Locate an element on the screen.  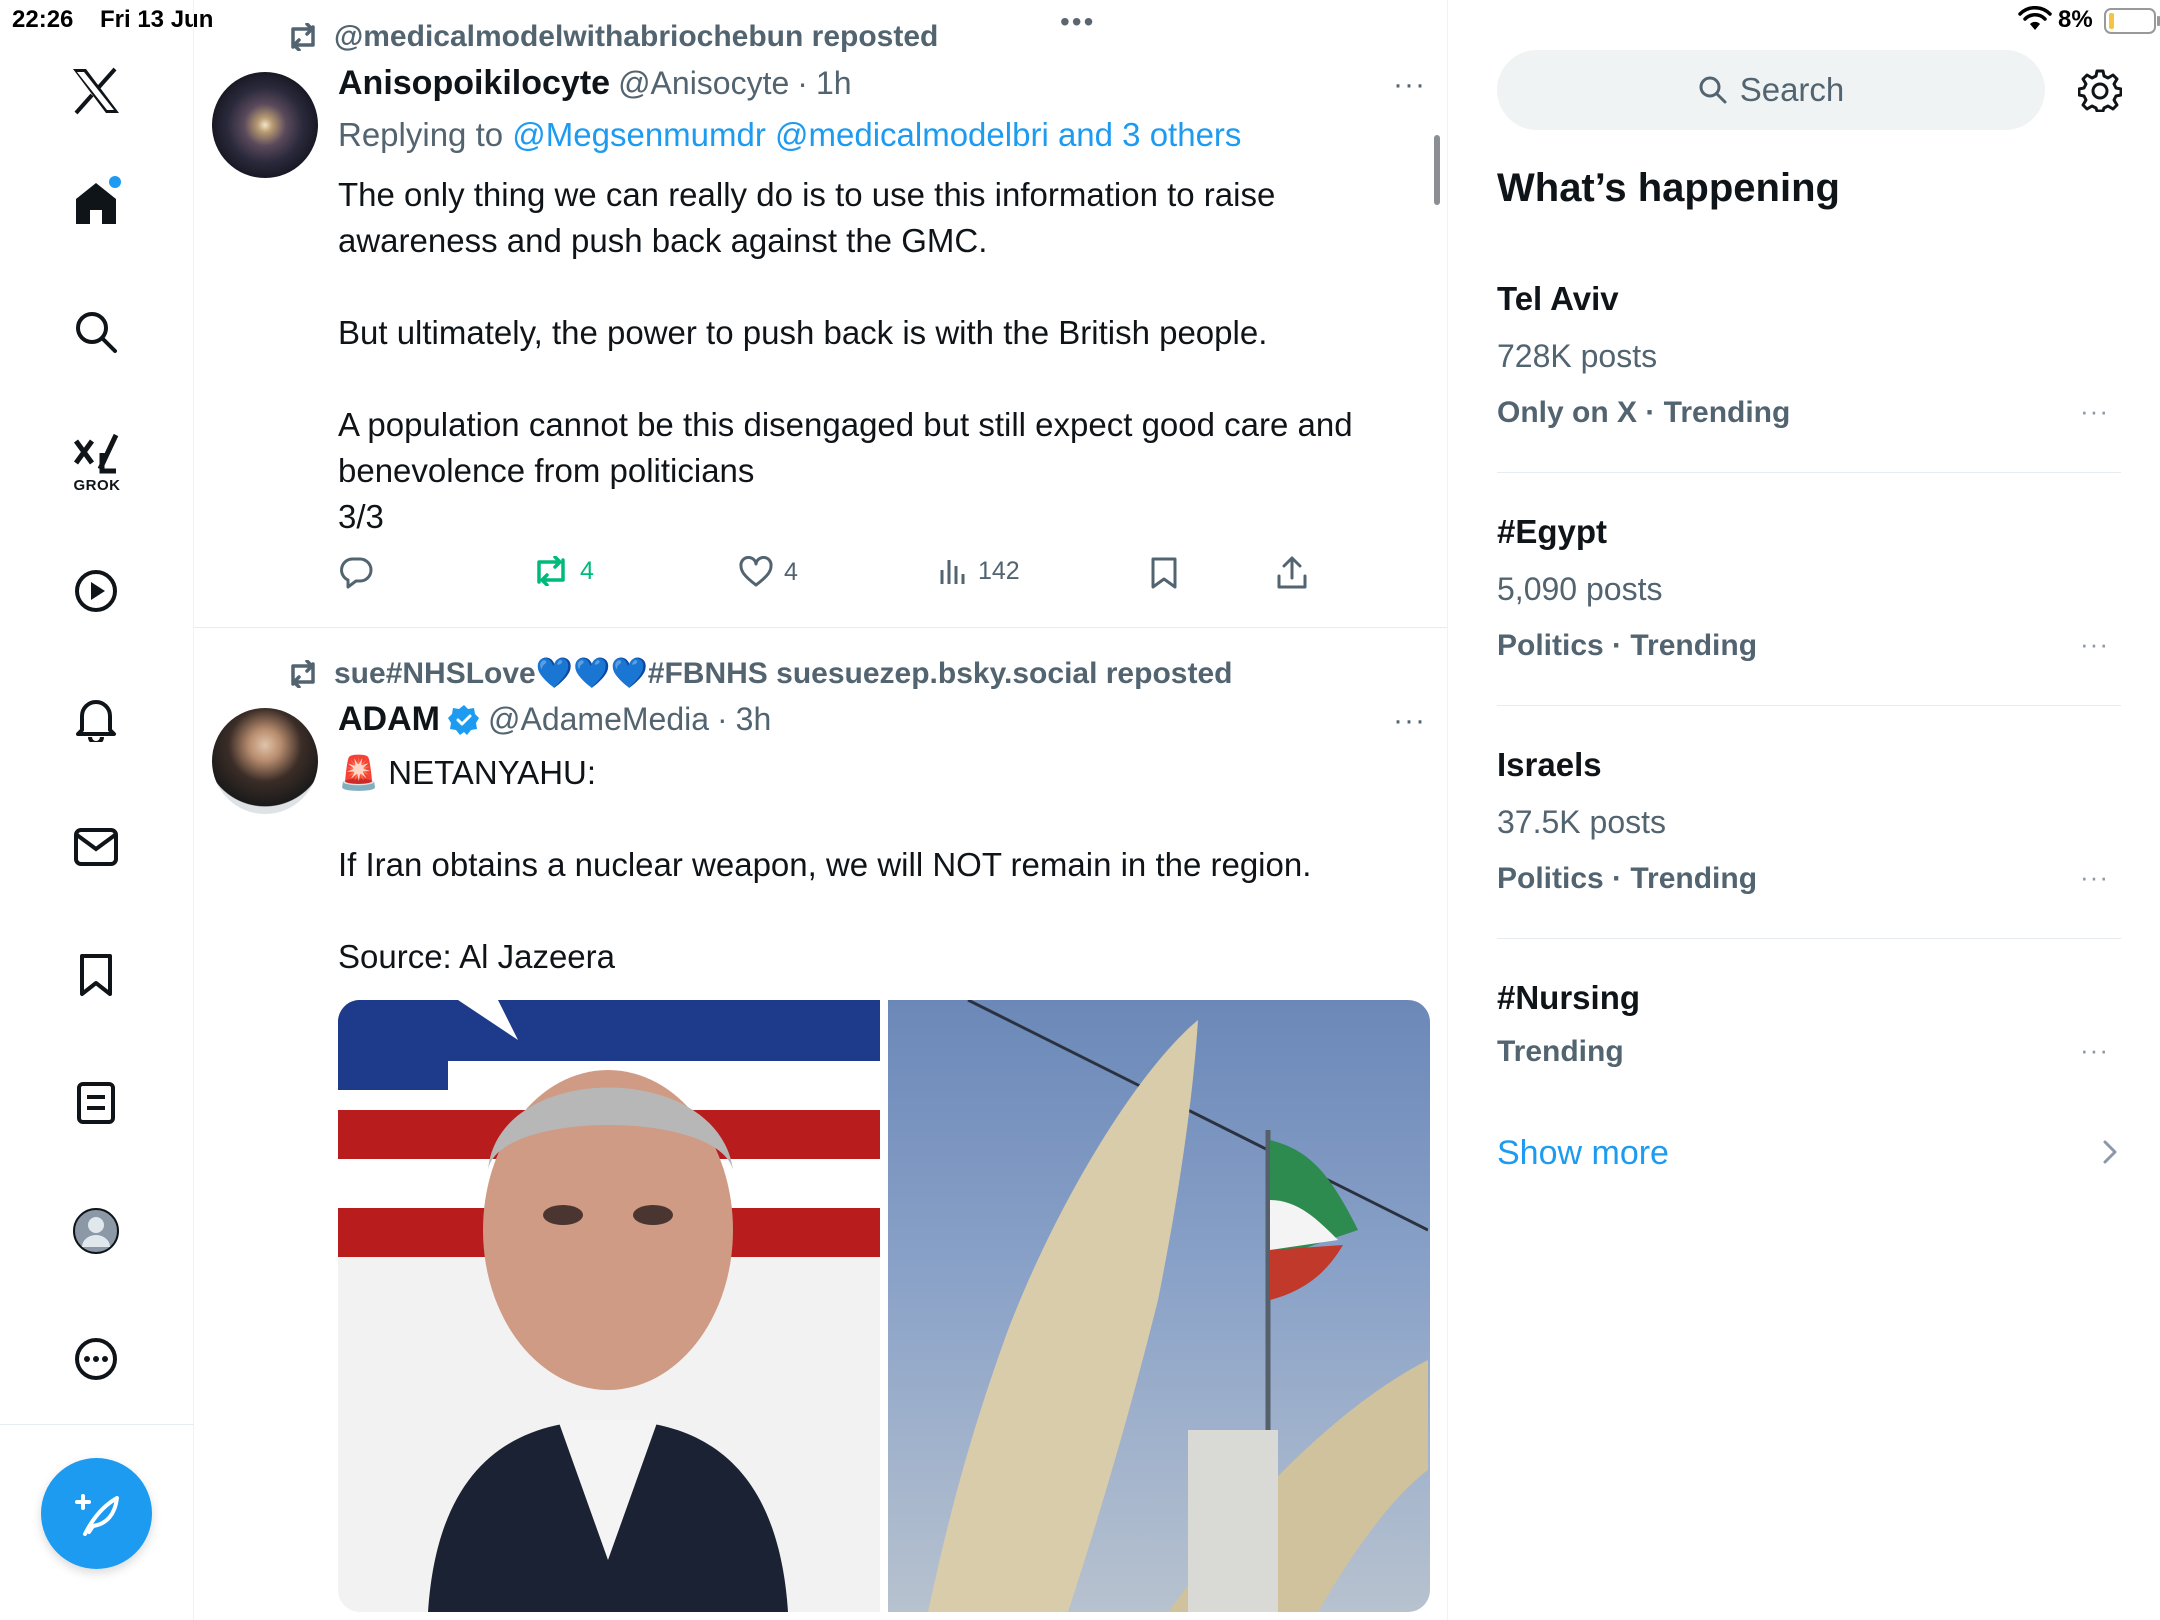
more-circle-icon is located at coordinates (96, 1359).